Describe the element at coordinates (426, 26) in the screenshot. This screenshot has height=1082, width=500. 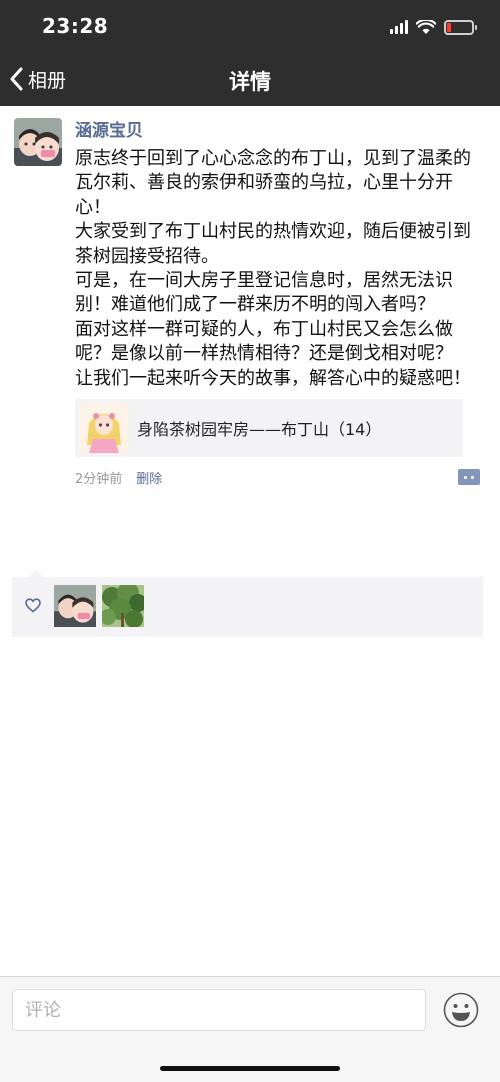
I see `wifi-icon` at that location.